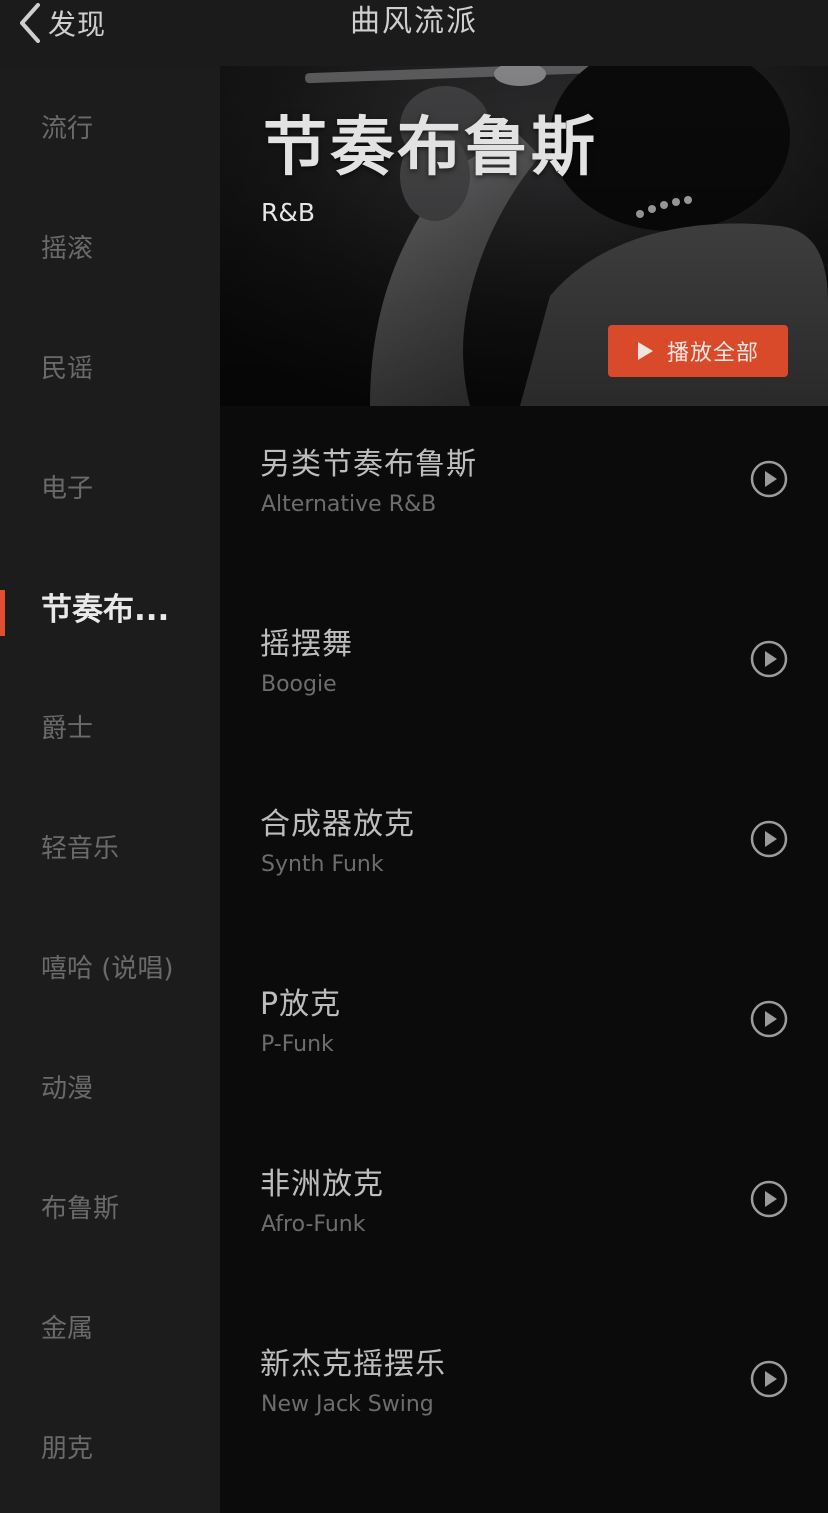 This screenshot has width=828, height=1513. What do you see at coordinates (110, 846) in the screenshot?
I see `sidebar-item-light-music: 轻音乐` at bounding box center [110, 846].